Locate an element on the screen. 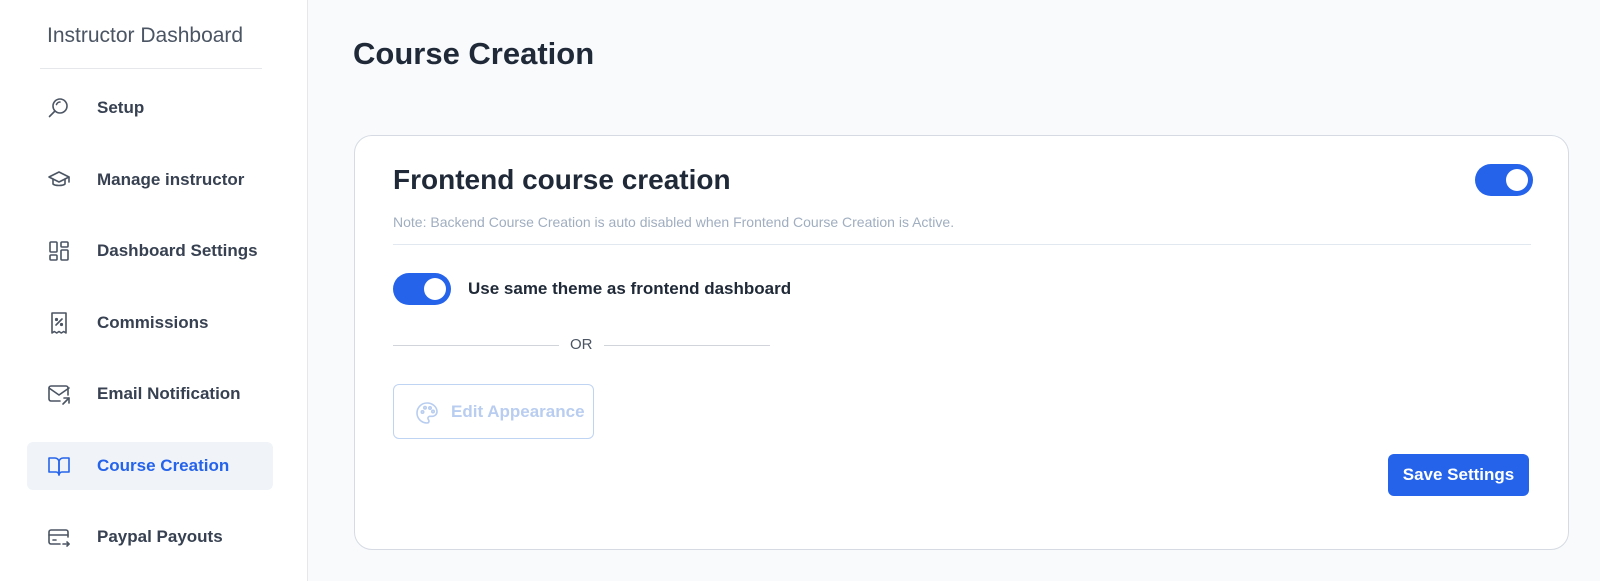  sidebar-item-label: Commissions is located at coordinates (153, 322).